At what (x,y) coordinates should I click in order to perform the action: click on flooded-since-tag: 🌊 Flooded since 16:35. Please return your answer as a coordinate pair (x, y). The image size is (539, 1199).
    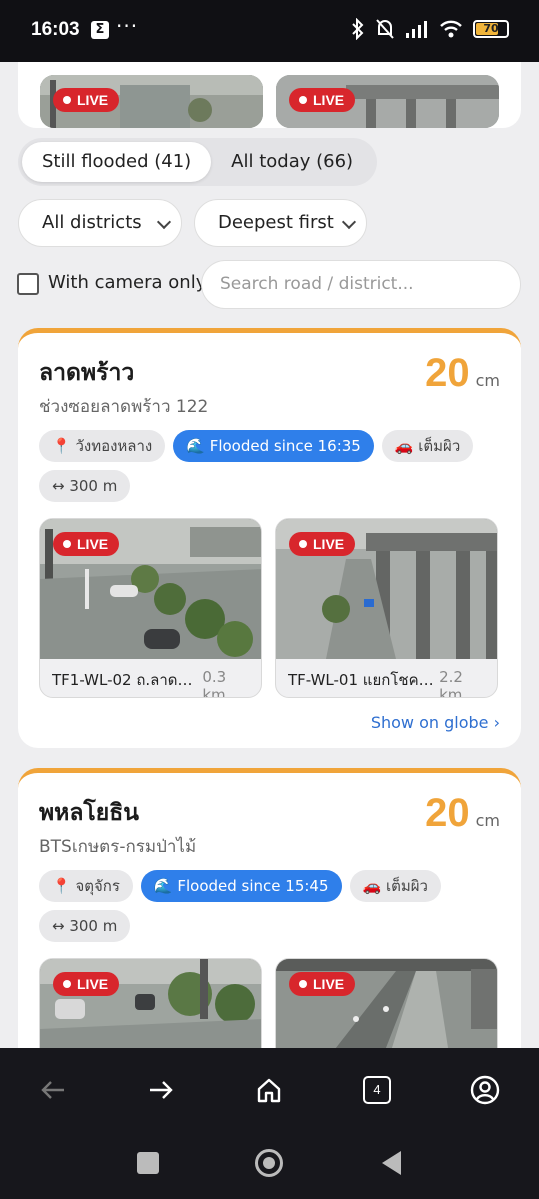
    Looking at the image, I should click on (273, 446).